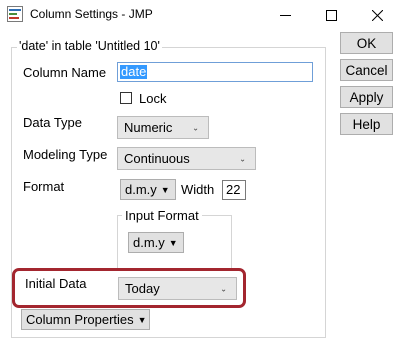 This screenshot has width=400, height=352. What do you see at coordinates (65, 72) in the screenshot?
I see `column-name-label: Column Name` at bounding box center [65, 72].